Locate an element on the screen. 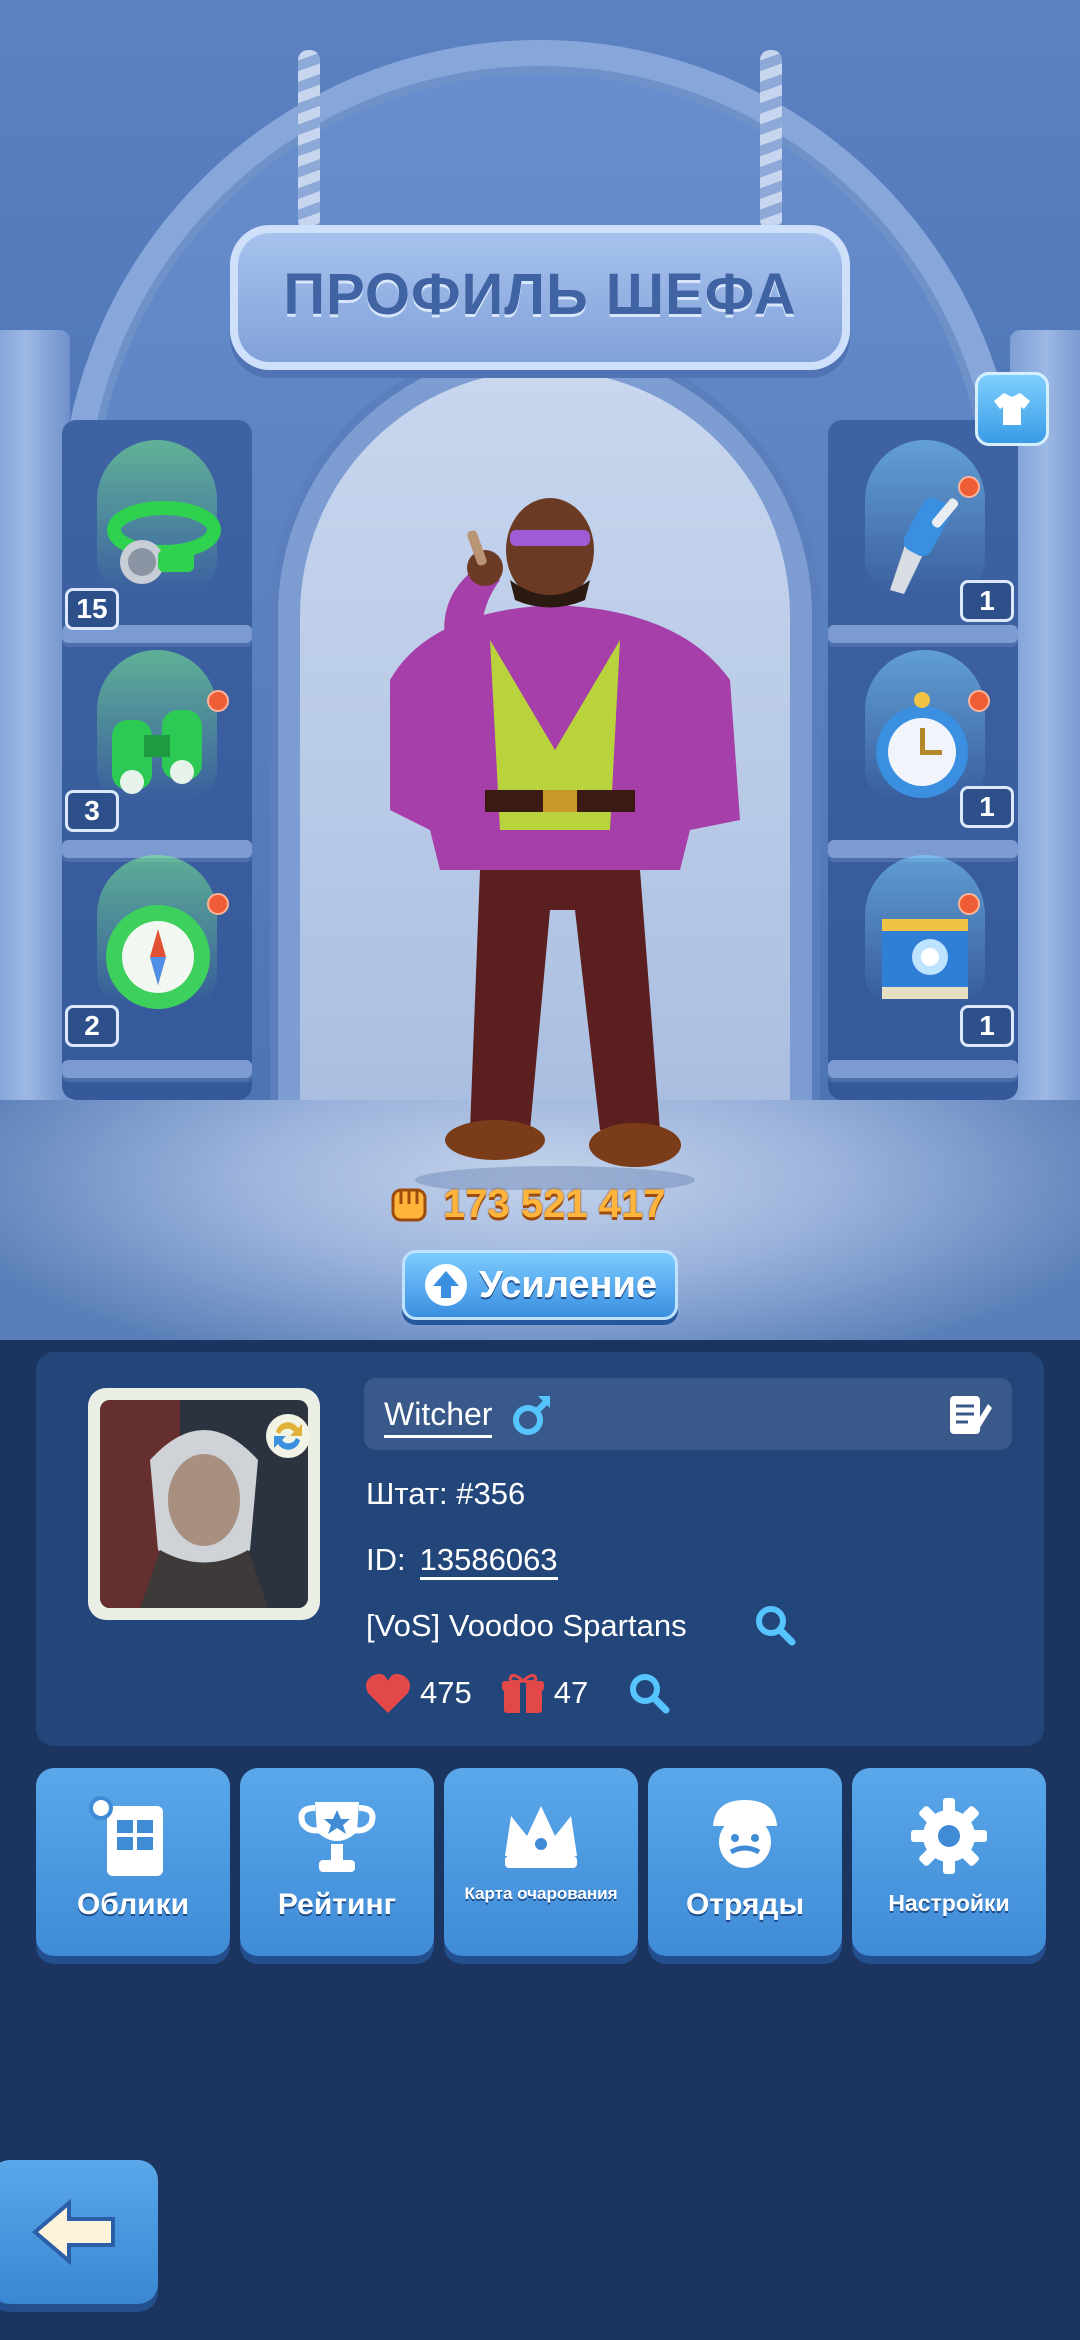 The image size is (1080, 2340). item-count: 2 is located at coordinates (92, 1026).